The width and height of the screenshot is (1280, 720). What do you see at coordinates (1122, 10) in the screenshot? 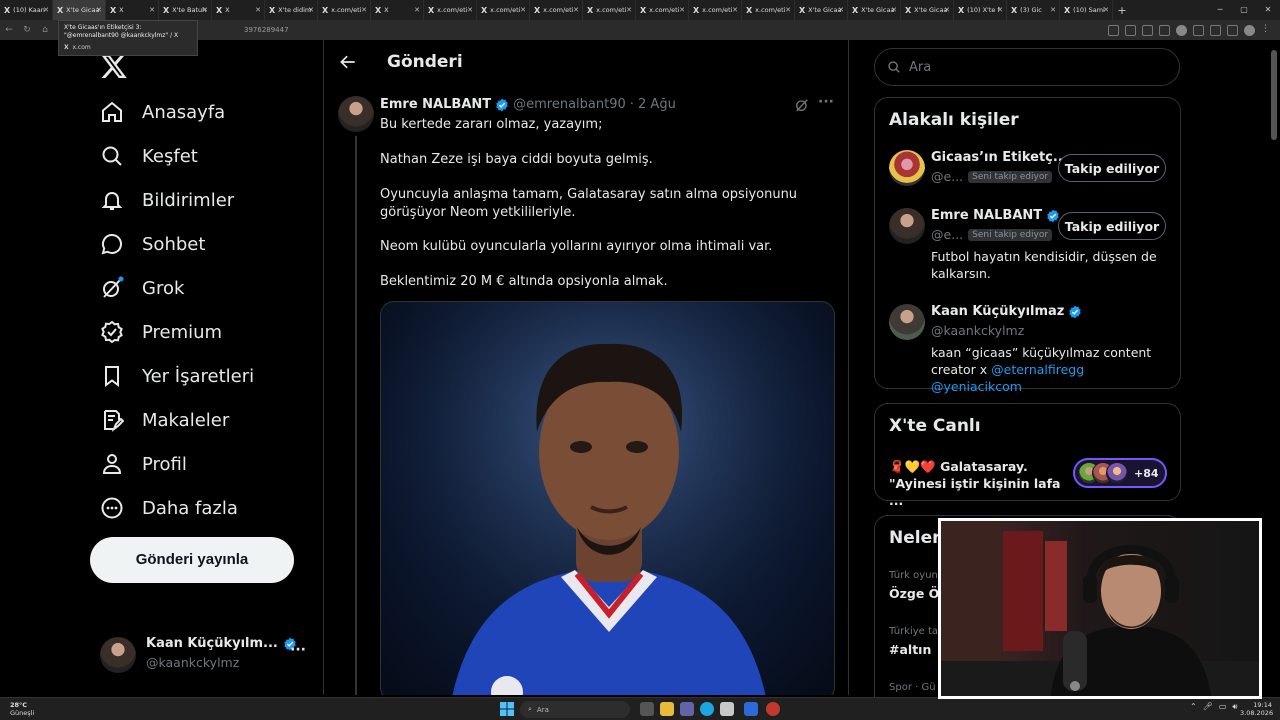
I see `new-tab-button: +` at bounding box center [1122, 10].